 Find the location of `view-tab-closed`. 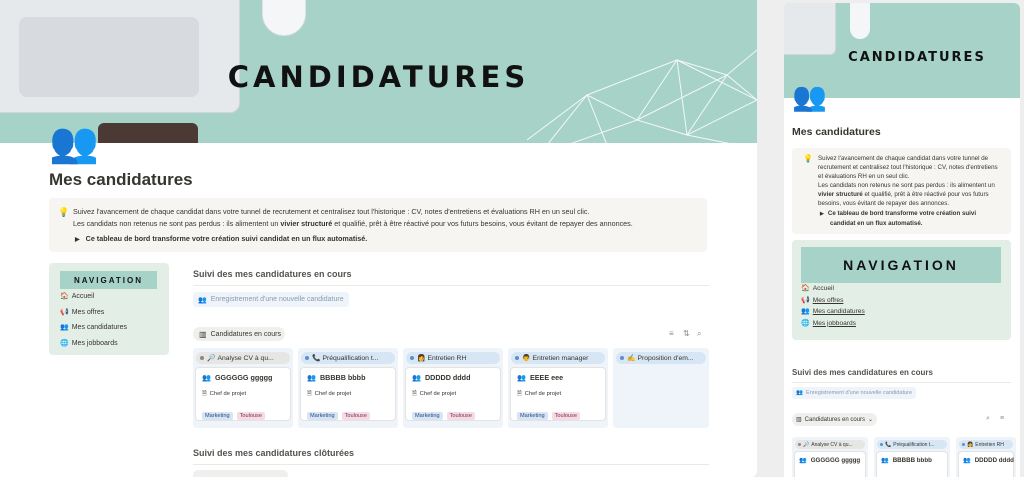

view-tab-closed is located at coordinates (240, 473).